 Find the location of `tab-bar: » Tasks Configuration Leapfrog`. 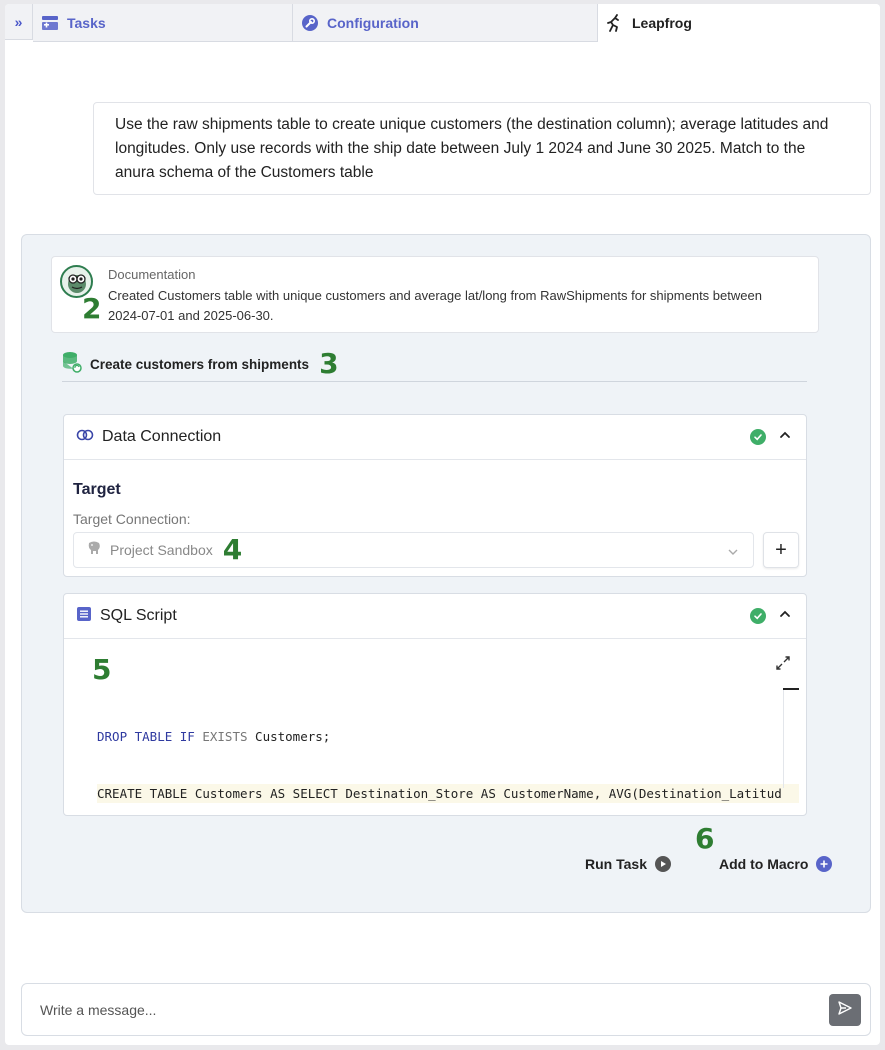

tab-bar: » Tasks Configuration Leapfrog is located at coordinates (442, 23).